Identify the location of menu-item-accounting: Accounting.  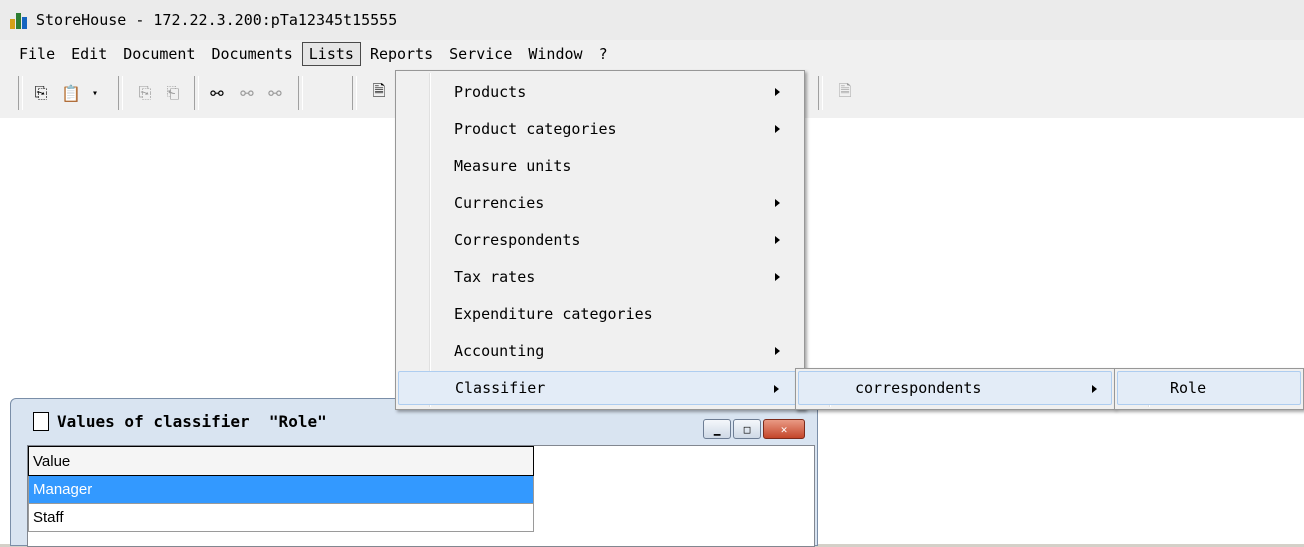
(600, 351).